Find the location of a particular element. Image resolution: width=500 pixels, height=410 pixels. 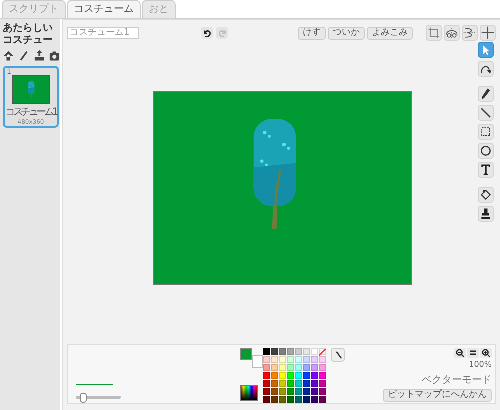

eyedropper-button is located at coordinates (338, 355).